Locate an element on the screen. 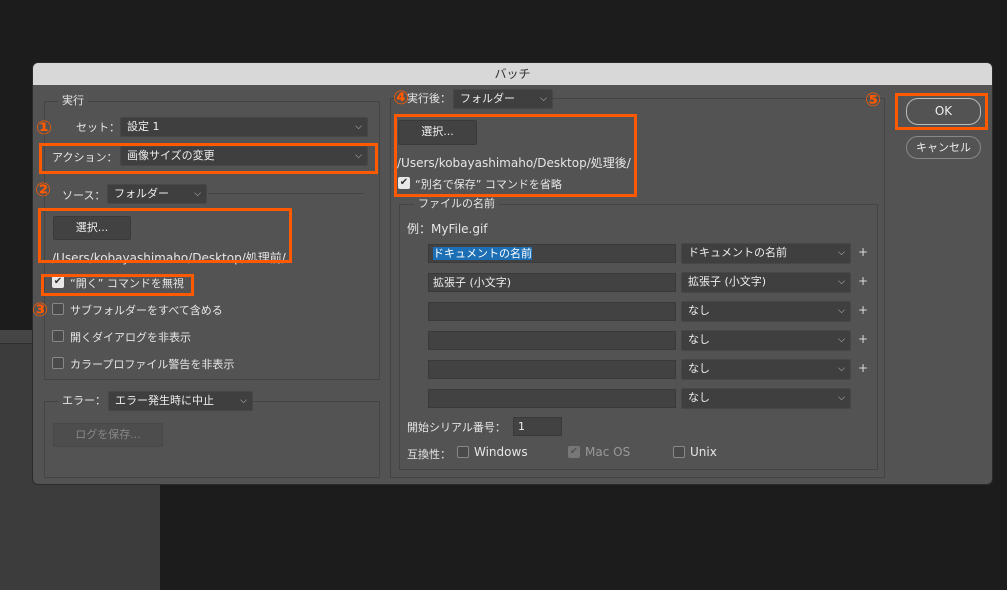  source-value: フォルダー is located at coordinates (141, 193).